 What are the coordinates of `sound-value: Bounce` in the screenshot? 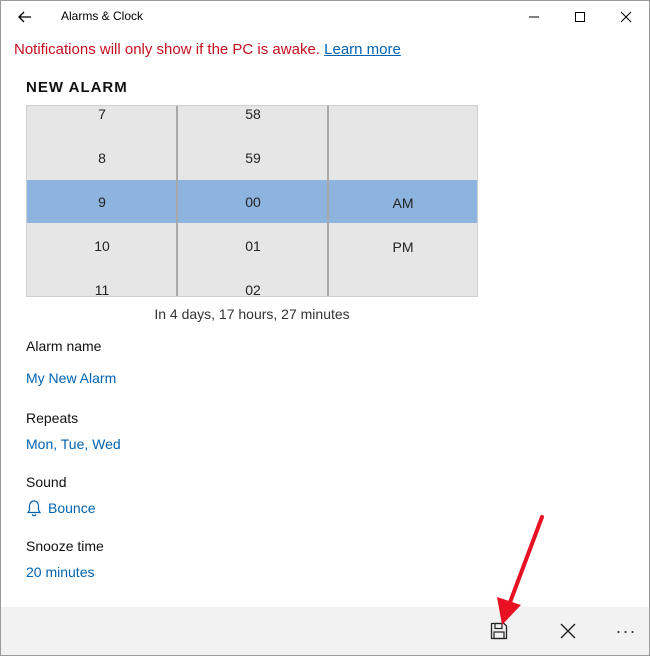 It's located at (72, 508).